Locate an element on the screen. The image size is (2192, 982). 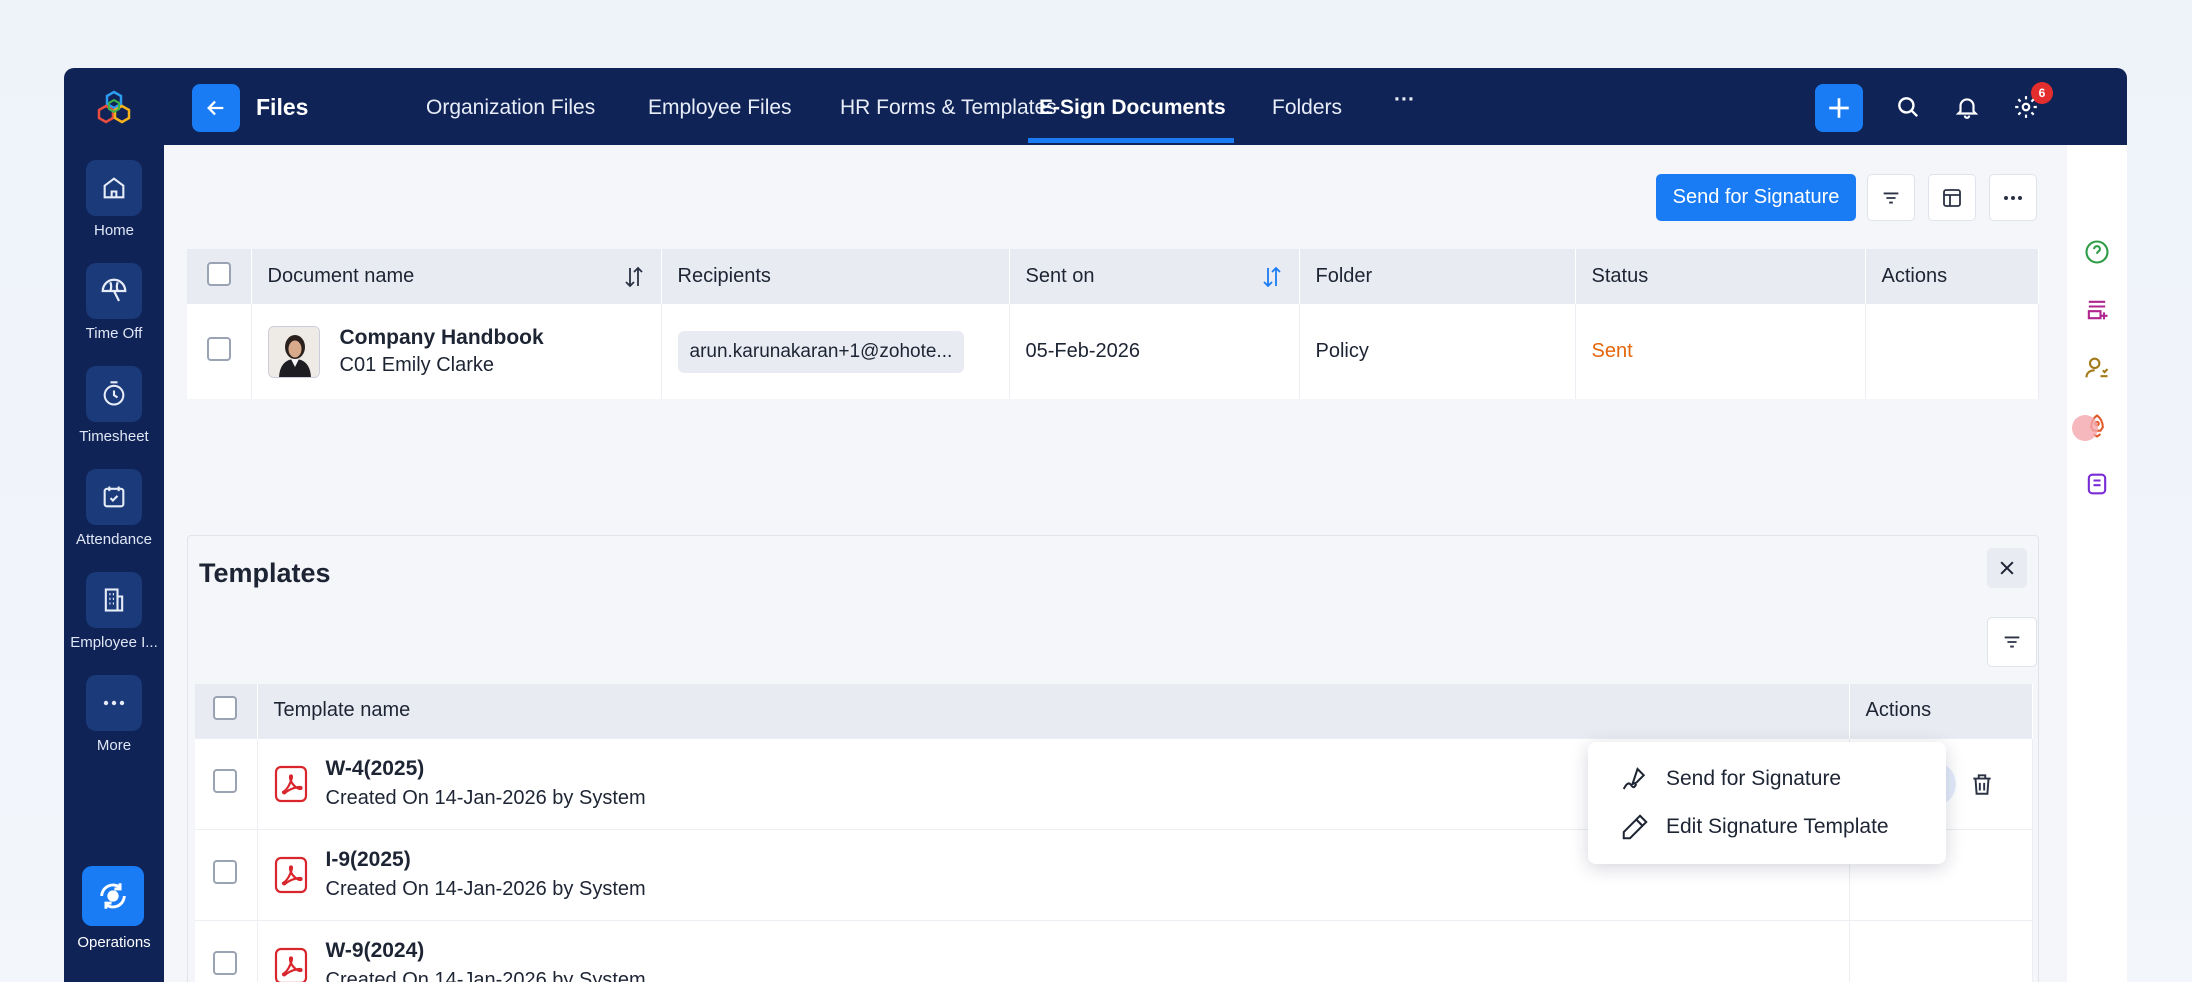
operations-button is located at coordinates (113, 896).